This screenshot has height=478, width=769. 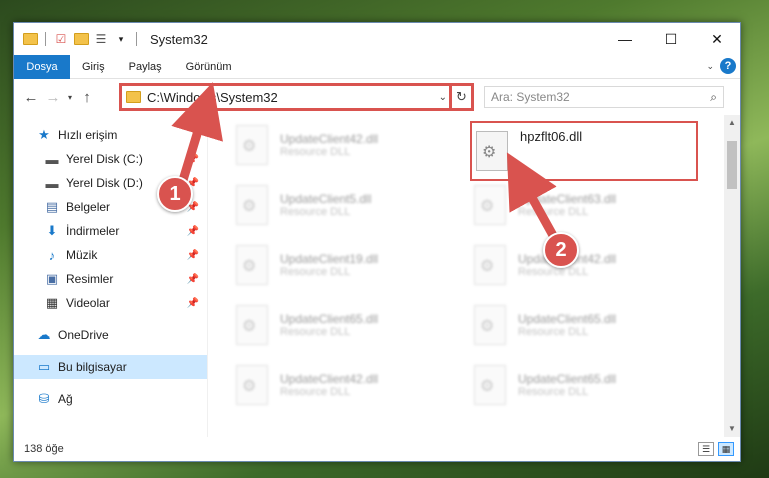 I want to click on sidebar-item-label: OneDrive, so click(x=83, y=335).